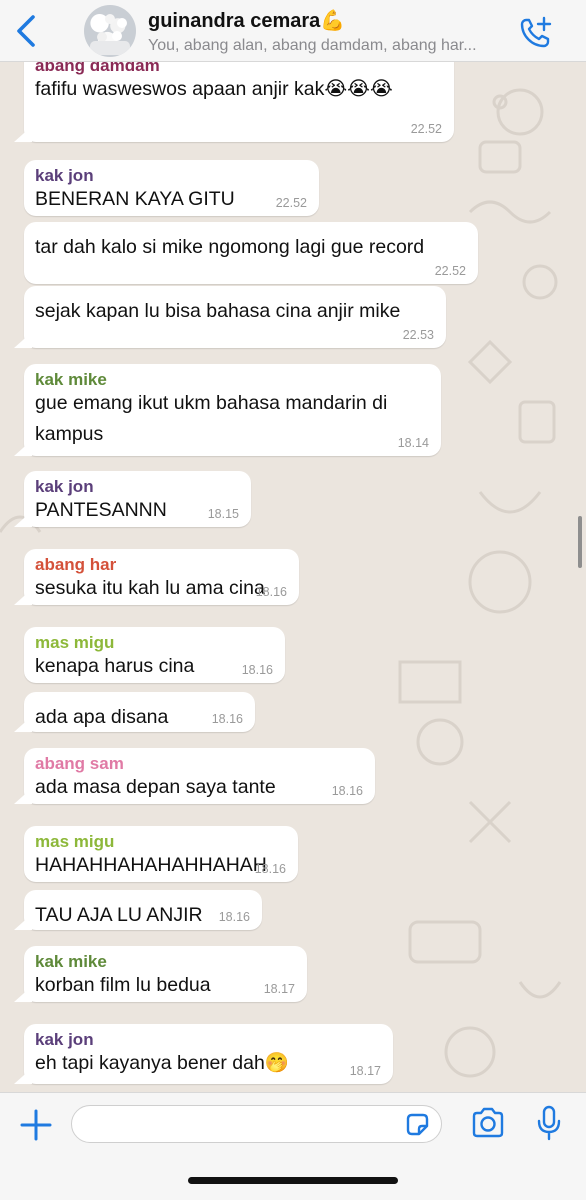 The width and height of the screenshot is (586, 1200). I want to click on attach-button, so click(36, 1125).